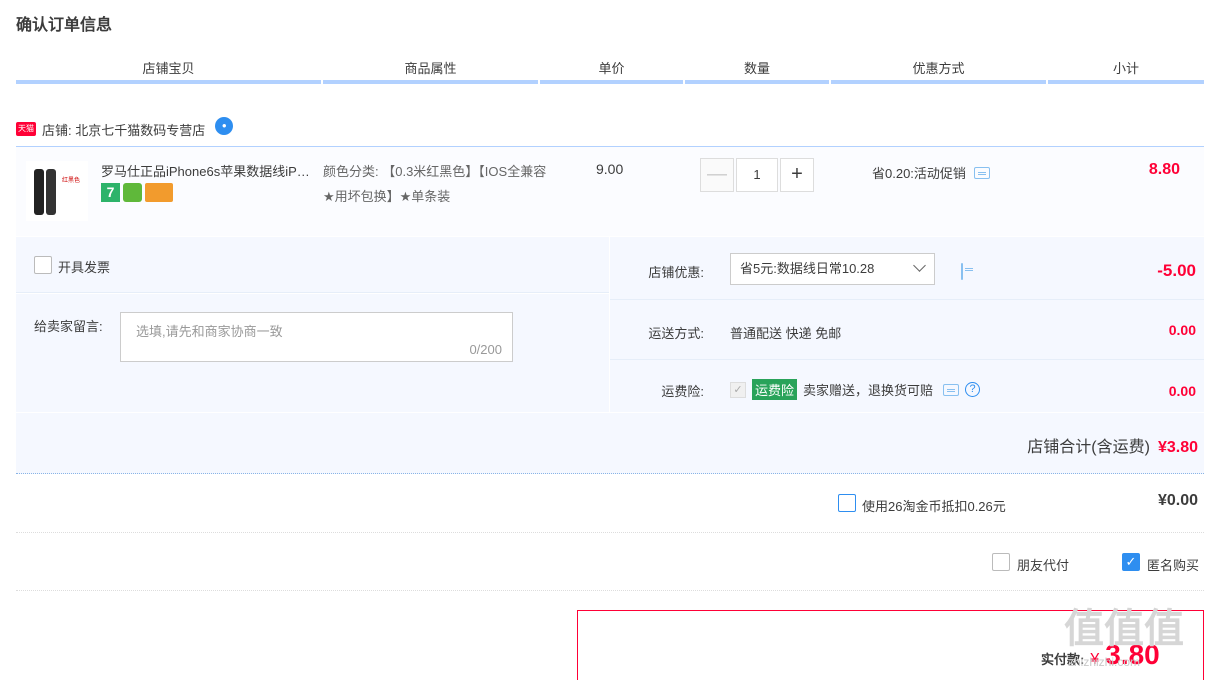 Image resolution: width=1213 pixels, height=680 pixels. What do you see at coordinates (1164, 169) in the screenshot?
I see `item-subtotal: 8.80` at bounding box center [1164, 169].